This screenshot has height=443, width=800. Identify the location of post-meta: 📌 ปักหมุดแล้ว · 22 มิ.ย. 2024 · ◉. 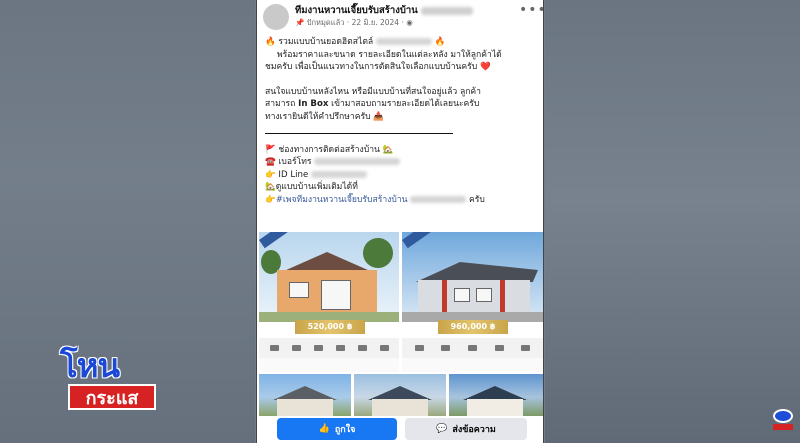
(354, 23).